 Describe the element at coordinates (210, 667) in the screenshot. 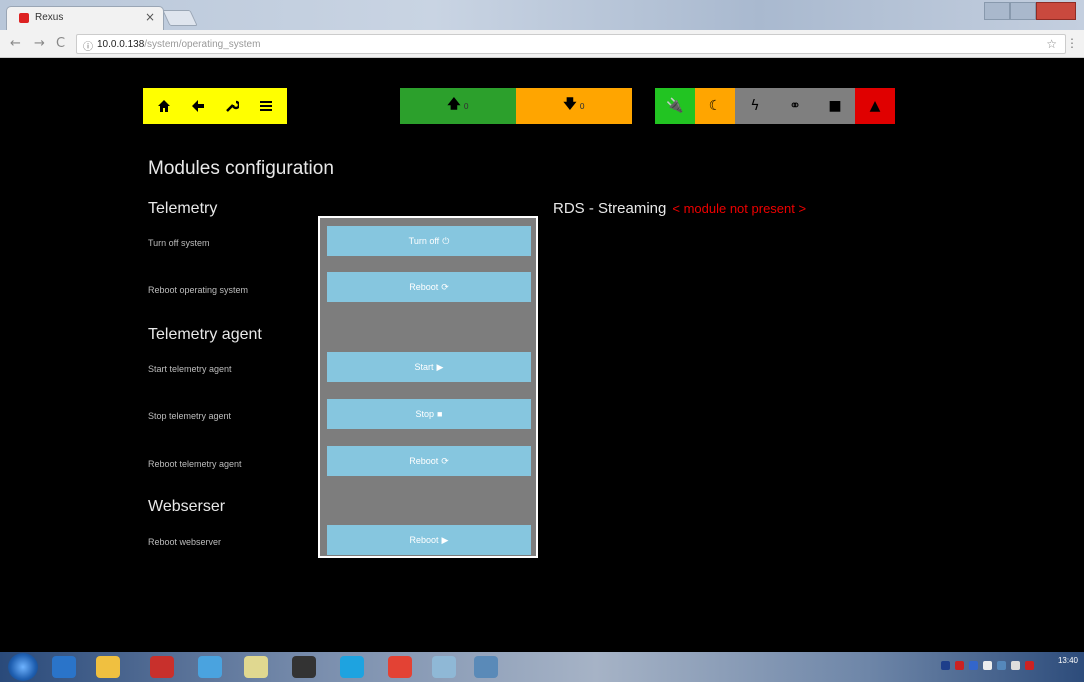

I see `network-icon` at that location.